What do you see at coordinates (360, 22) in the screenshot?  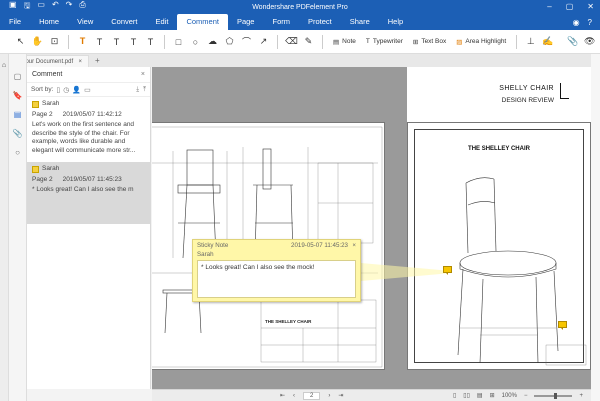 I see `menu-share: Share` at bounding box center [360, 22].